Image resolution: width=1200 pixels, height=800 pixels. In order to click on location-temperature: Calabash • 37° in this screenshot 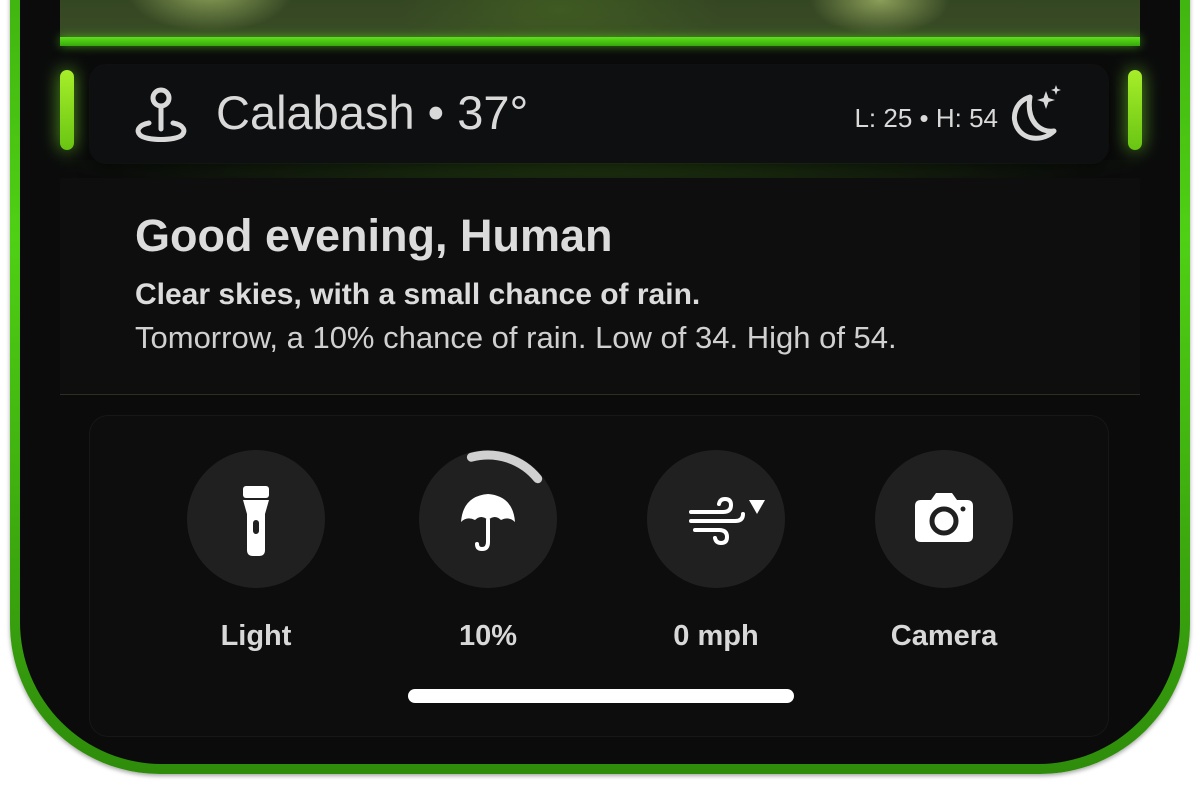, I will do `click(372, 112)`.